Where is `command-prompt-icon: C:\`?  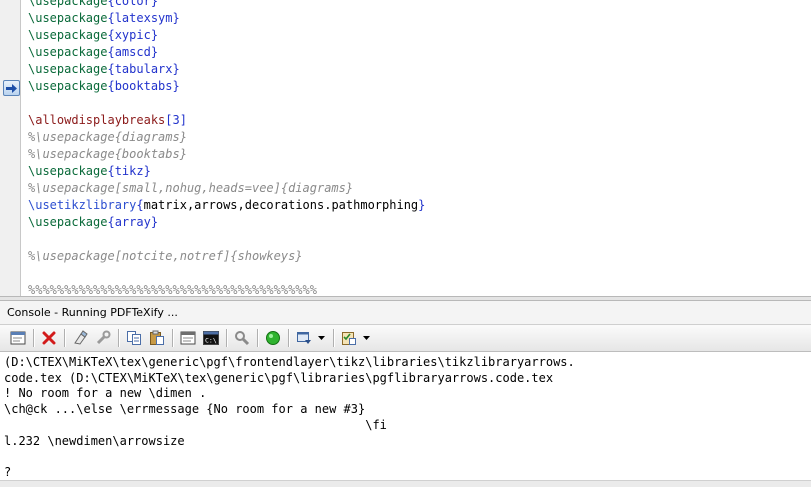 command-prompt-icon: C:\ is located at coordinates (211, 338).